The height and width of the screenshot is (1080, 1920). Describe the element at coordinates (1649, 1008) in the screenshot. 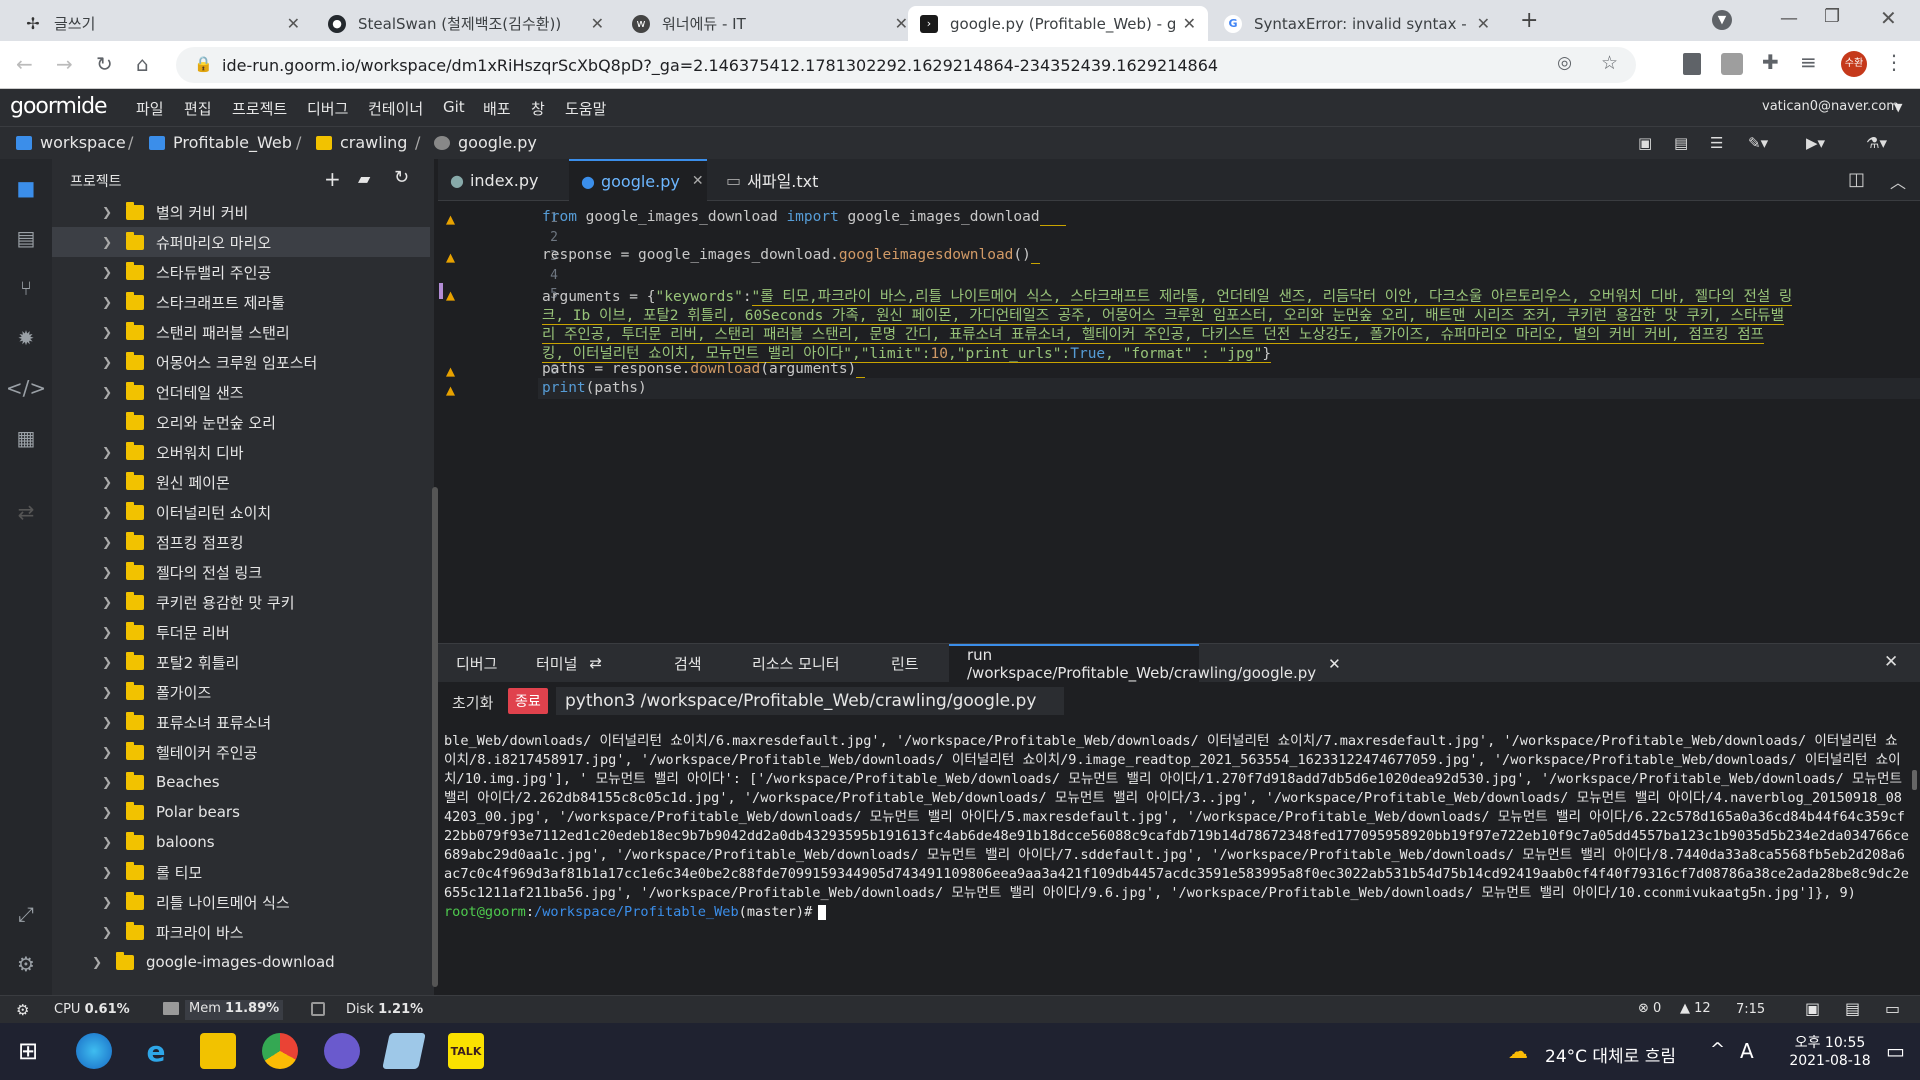

I see `error-count: ⊗ 0` at that location.